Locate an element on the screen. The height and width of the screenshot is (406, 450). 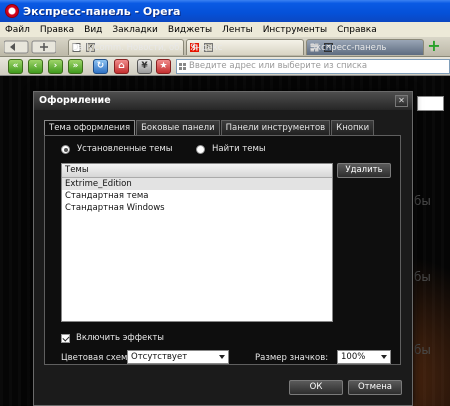
menu-widgets: Виджеты is located at coordinates (190, 30).